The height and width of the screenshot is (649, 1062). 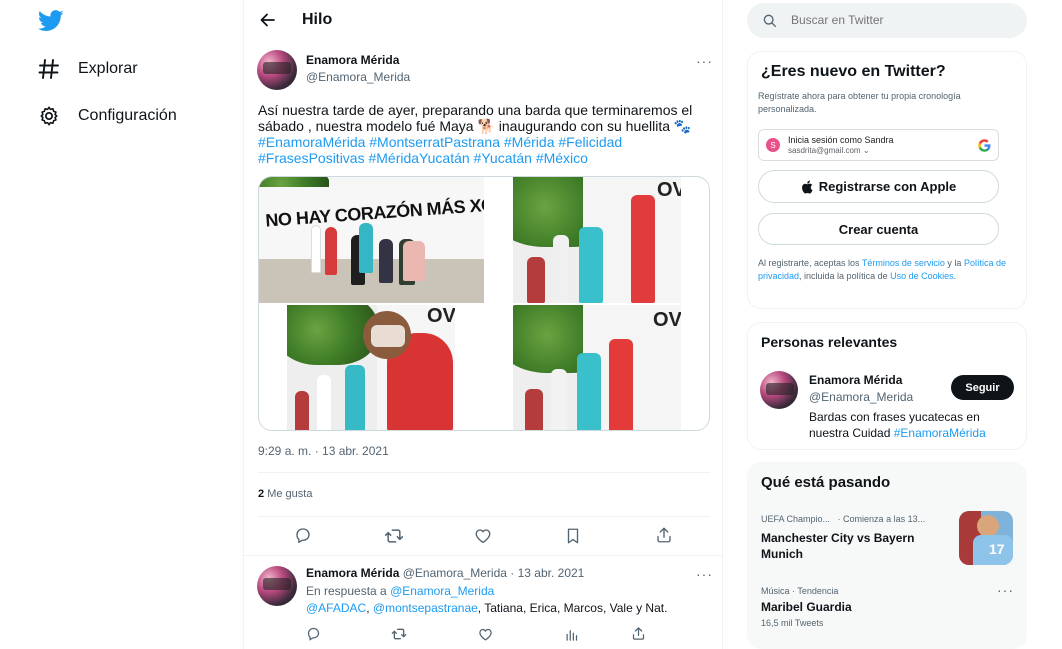 I want to click on back-arrow-icon, so click(x=268, y=20).